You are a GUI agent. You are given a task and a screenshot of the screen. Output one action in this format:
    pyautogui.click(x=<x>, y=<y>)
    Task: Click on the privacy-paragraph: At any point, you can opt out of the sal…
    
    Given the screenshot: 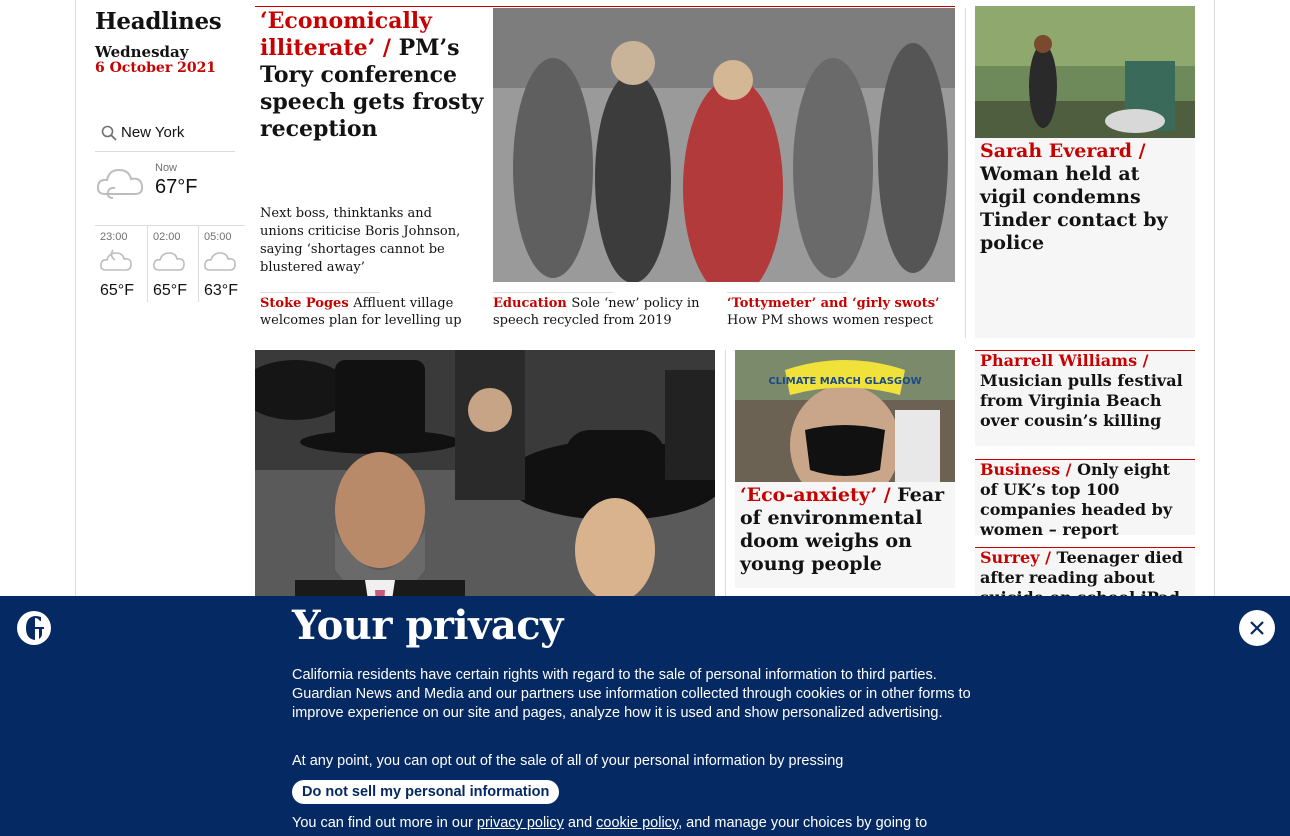 What is the action you would take?
    pyautogui.click(x=568, y=761)
    